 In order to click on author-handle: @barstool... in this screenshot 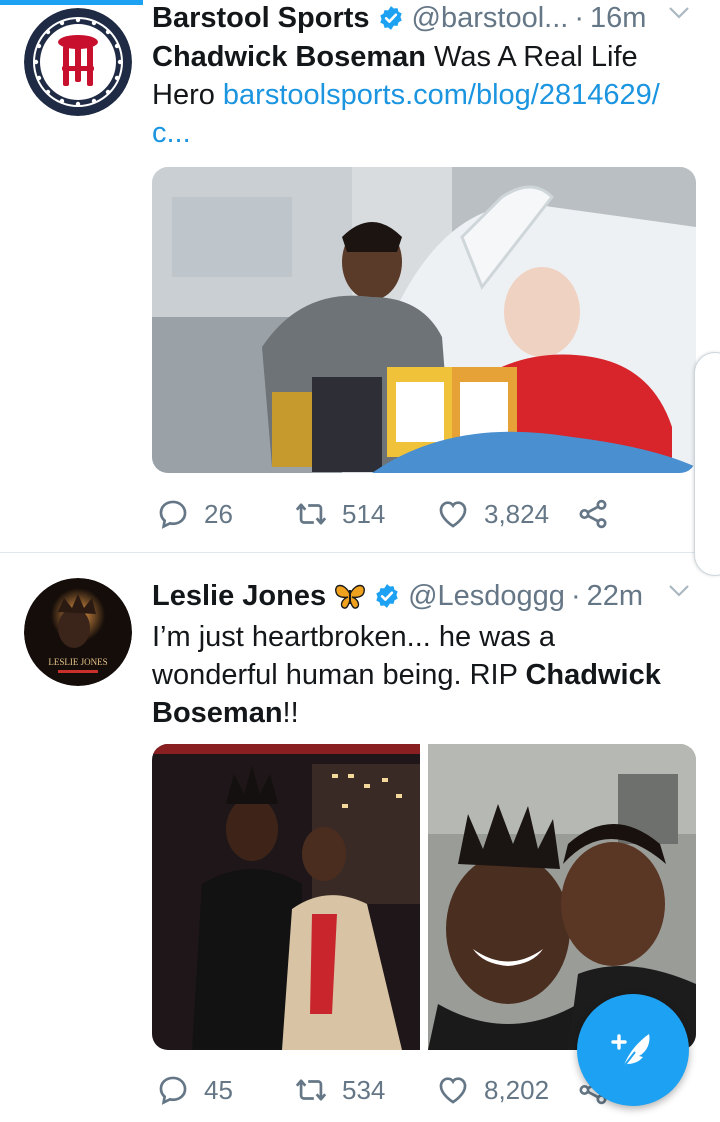, I will do `click(490, 18)`.